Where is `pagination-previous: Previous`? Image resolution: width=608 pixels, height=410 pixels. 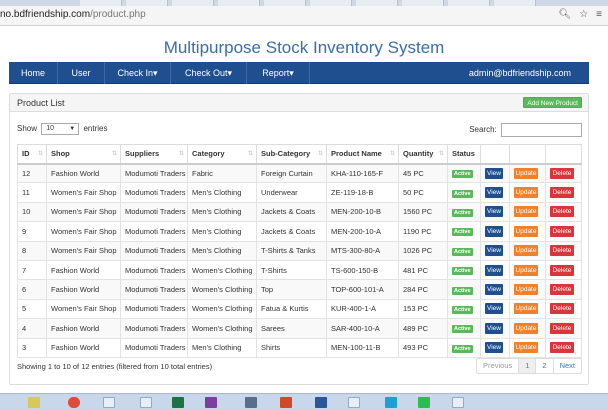 pagination-previous: Previous is located at coordinates (497, 366).